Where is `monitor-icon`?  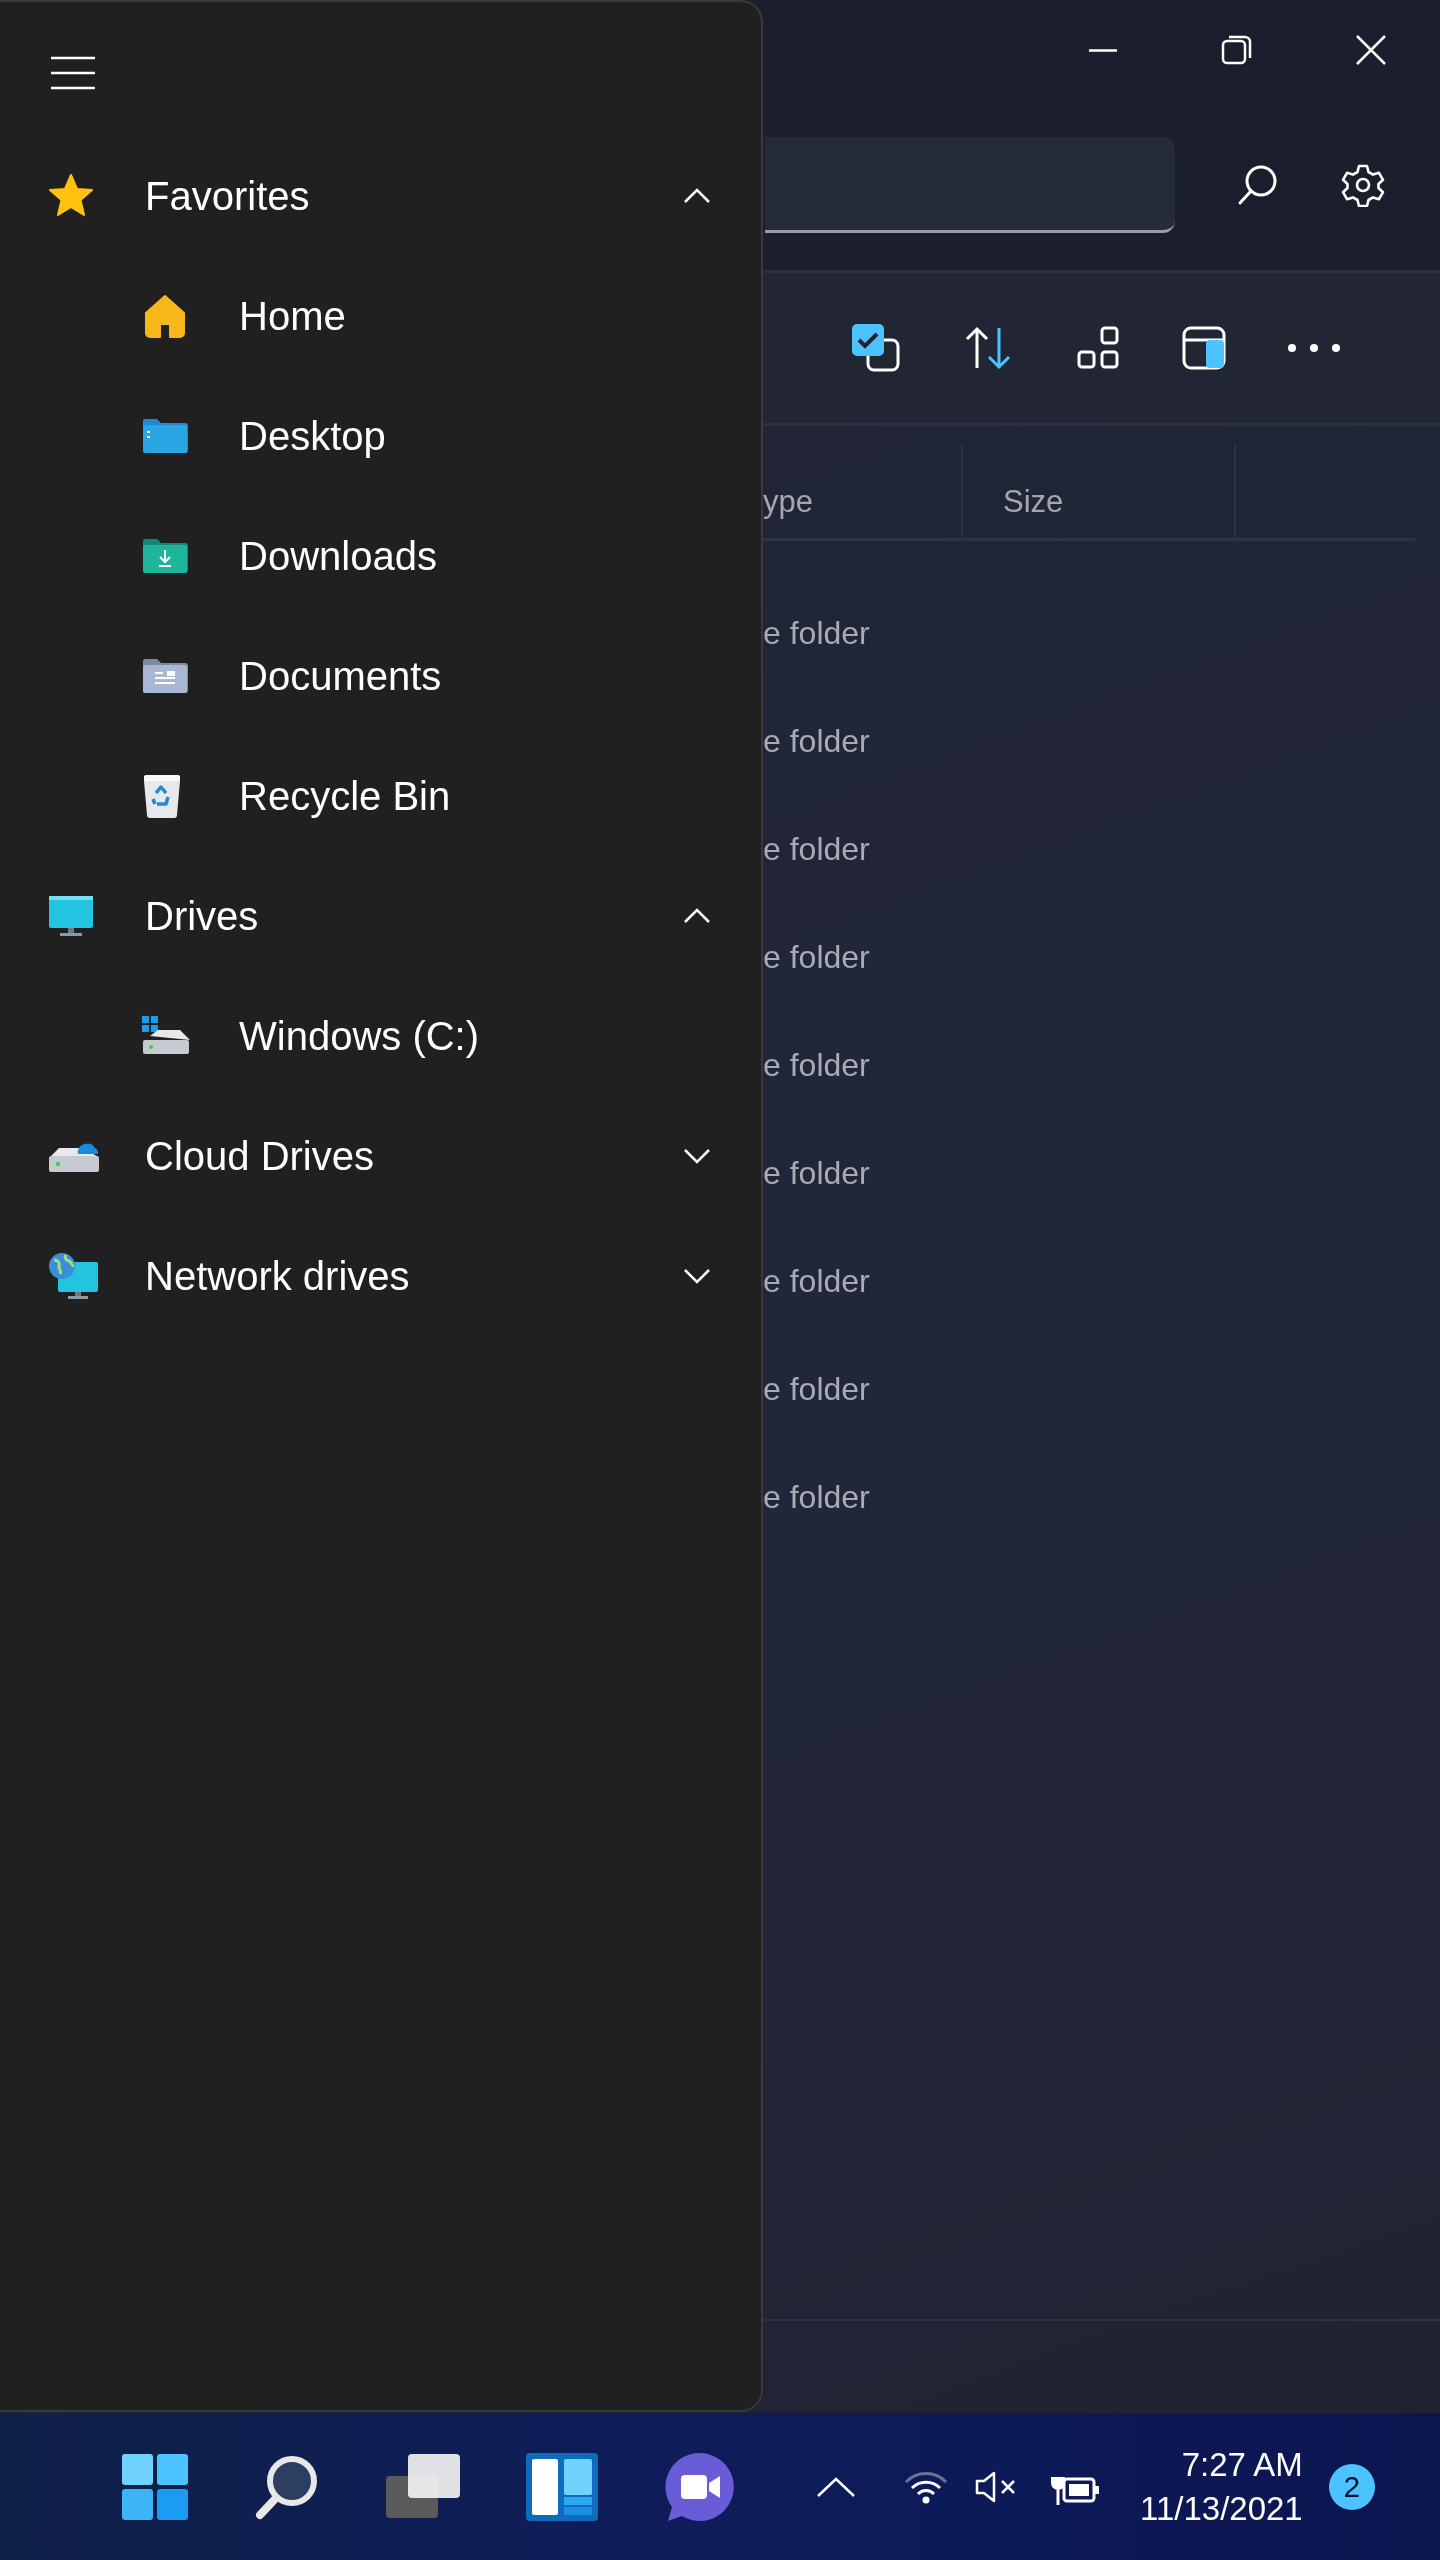
monitor-icon is located at coordinates (71, 916).